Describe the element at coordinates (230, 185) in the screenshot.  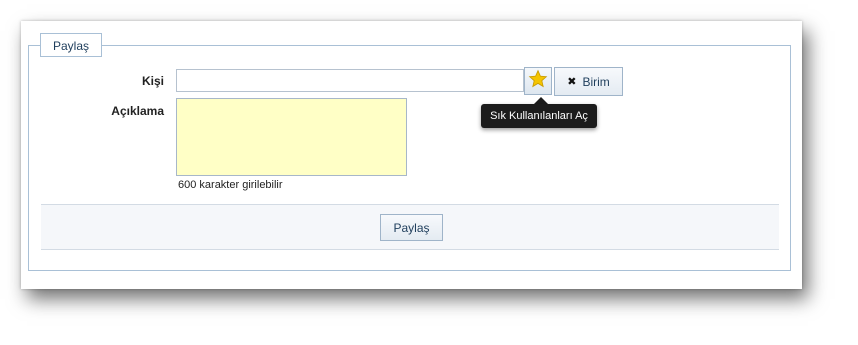
I see `character-counter: 600 karakter girilebilir` at that location.